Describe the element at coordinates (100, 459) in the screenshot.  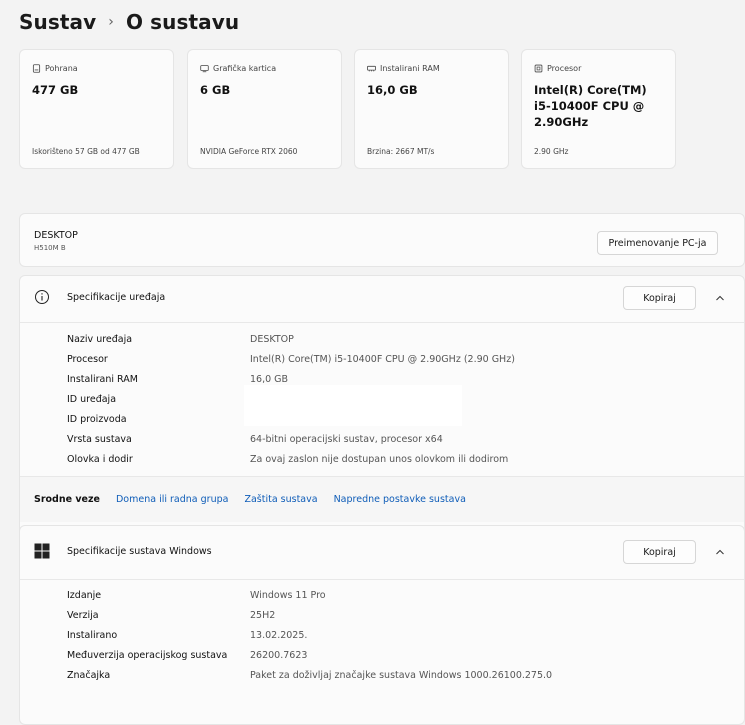
I see `spec-key: Olovka i dodir` at that location.